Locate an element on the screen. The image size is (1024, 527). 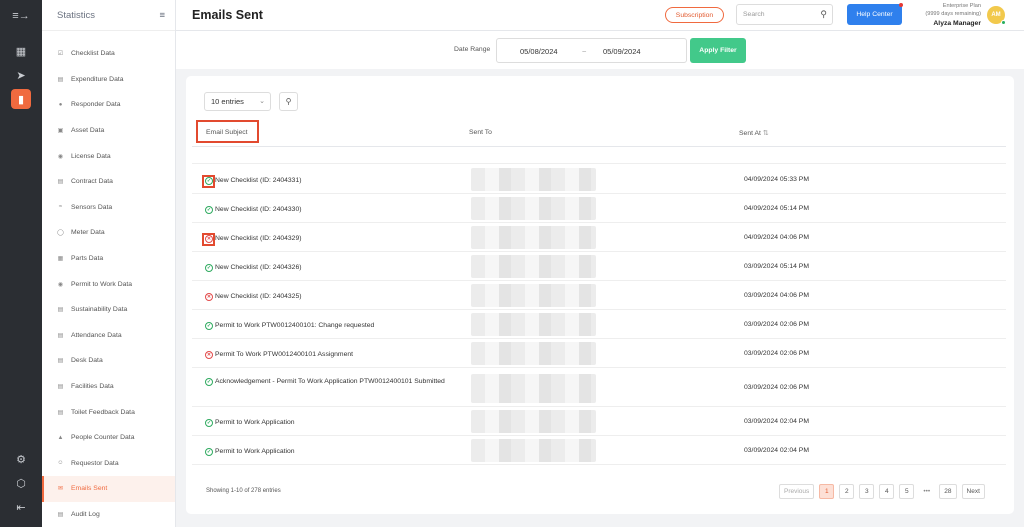
showing-entries-text: Showing 1-10 of 278 entries is located at coordinates (243, 491).